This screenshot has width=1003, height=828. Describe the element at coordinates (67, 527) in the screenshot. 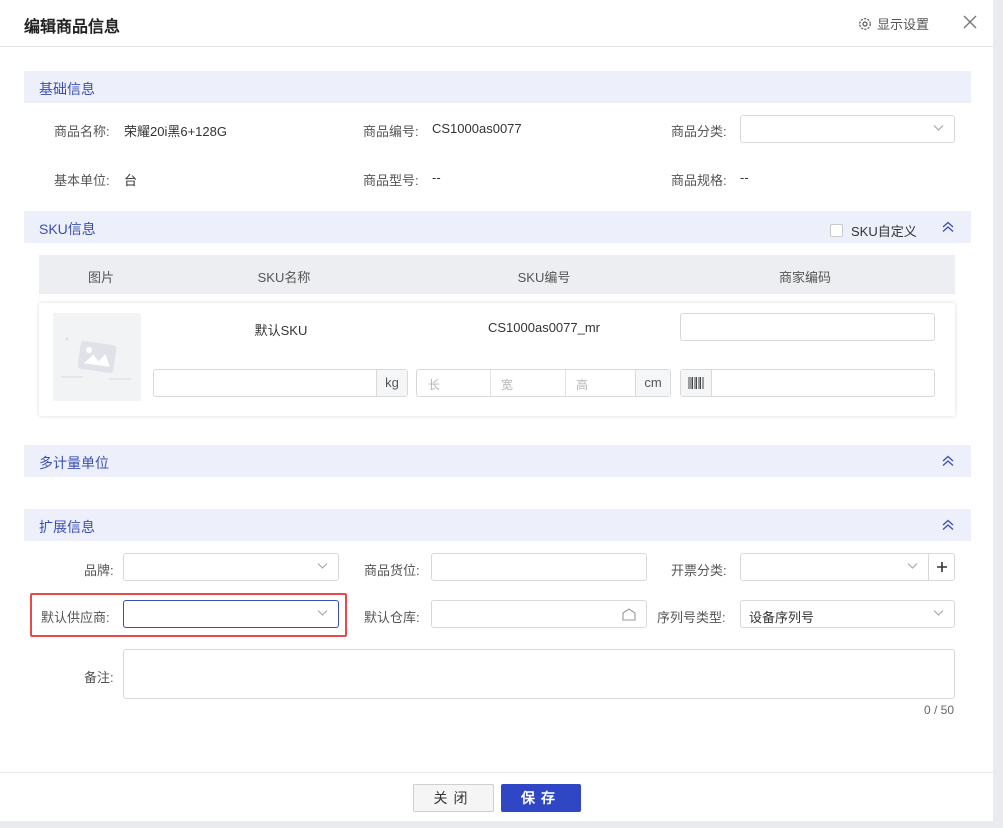

I see `section-title-extended: 扩展信息` at that location.